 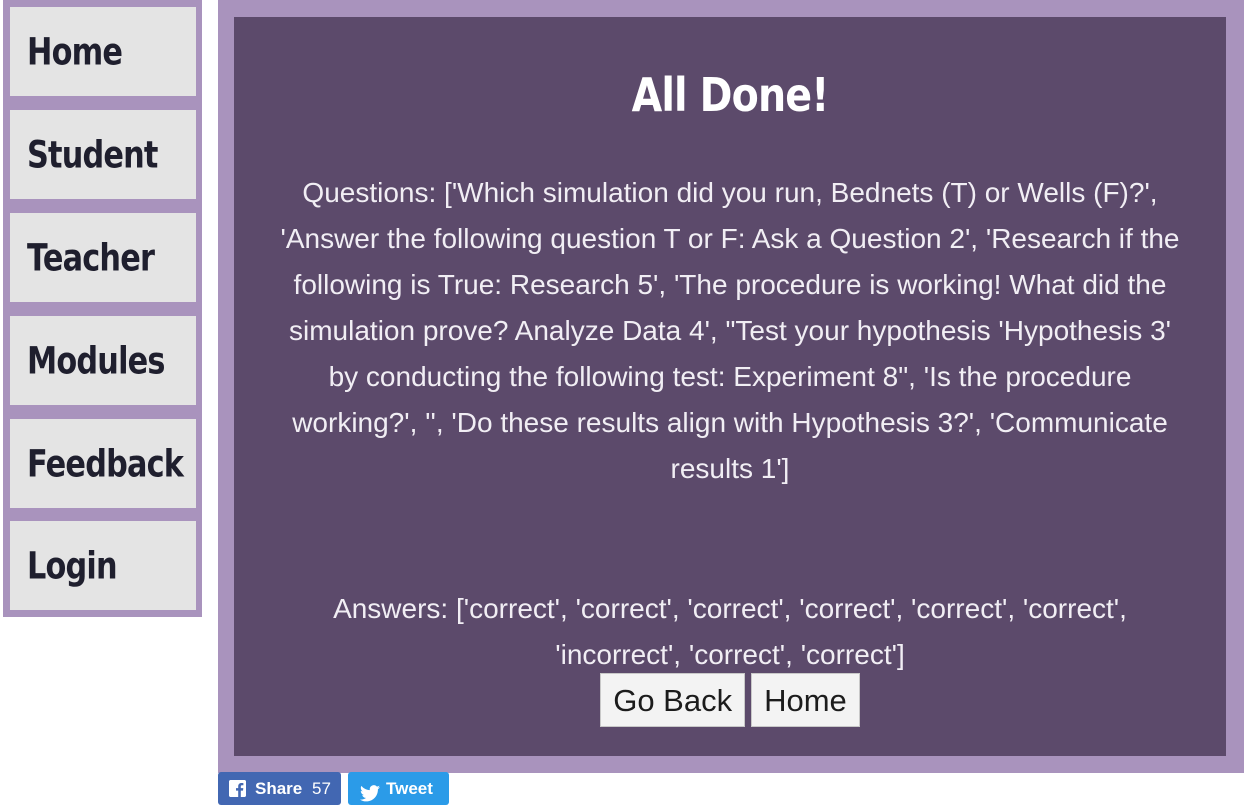 What do you see at coordinates (91, 257) in the screenshot?
I see `sidebar-item-label: Teacher` at bounding box center [91, 257].